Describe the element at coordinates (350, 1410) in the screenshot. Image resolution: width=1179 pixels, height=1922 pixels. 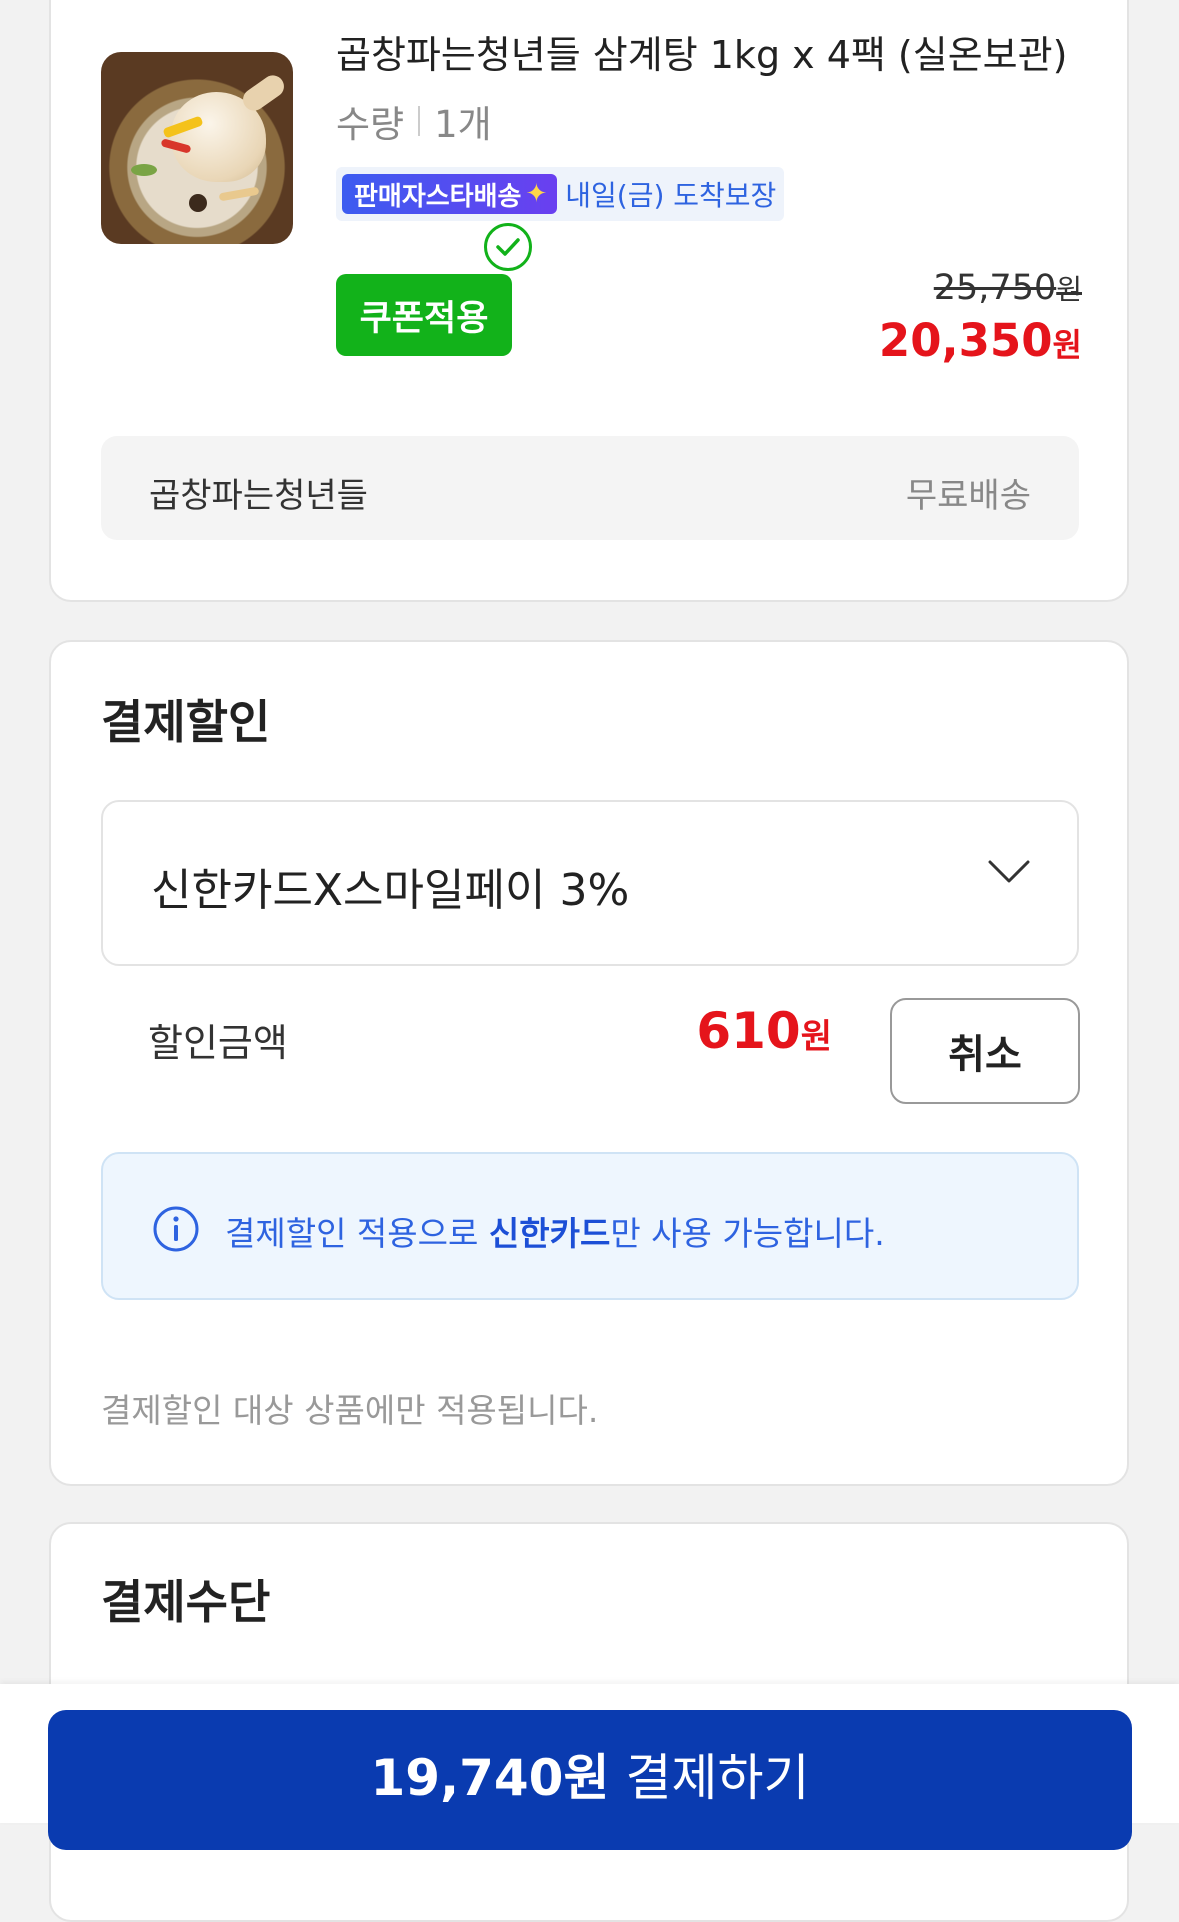
I see `discount-note: 결제할인 대상 상품에만 적용됩니다.` at that location.